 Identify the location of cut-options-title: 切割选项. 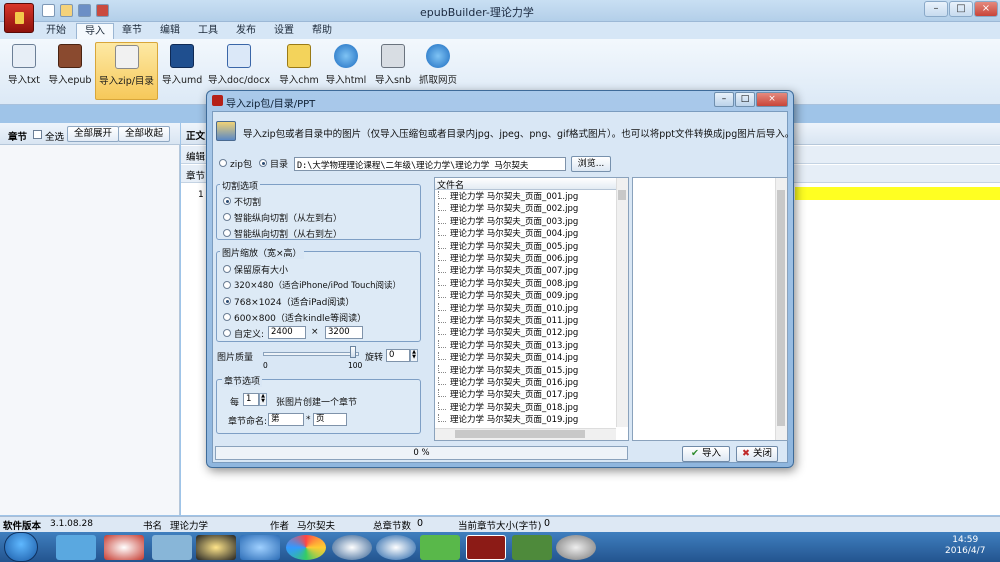
(240, 185).